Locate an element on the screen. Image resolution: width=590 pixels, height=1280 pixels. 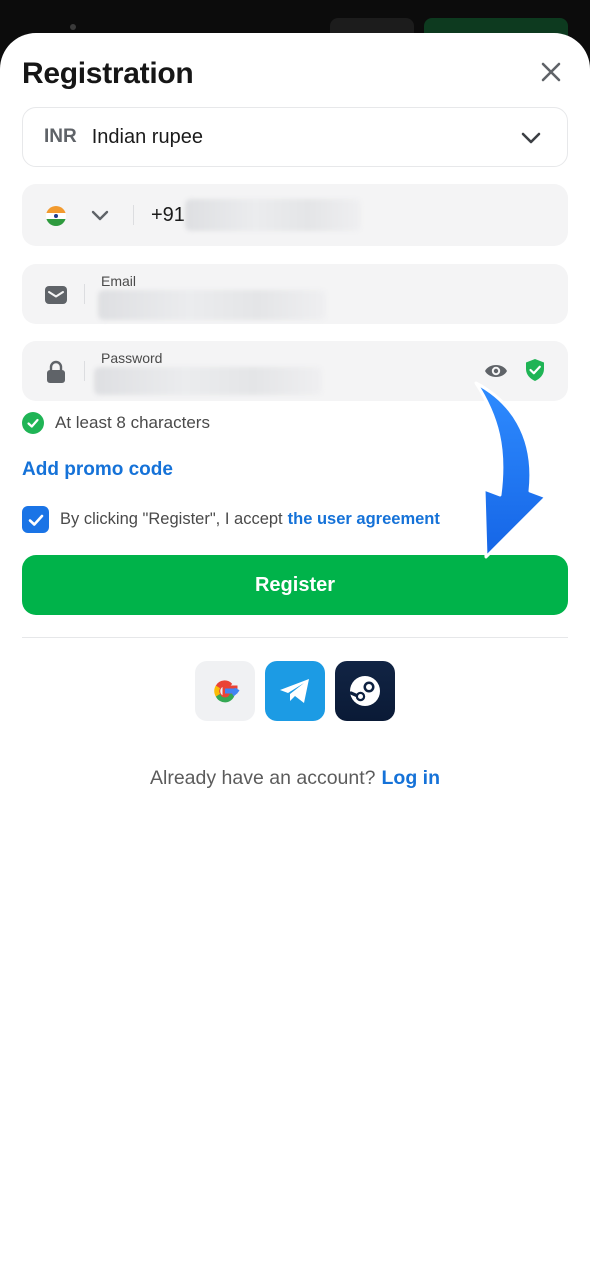
password-label: Password is located at coordinates (132, 358).